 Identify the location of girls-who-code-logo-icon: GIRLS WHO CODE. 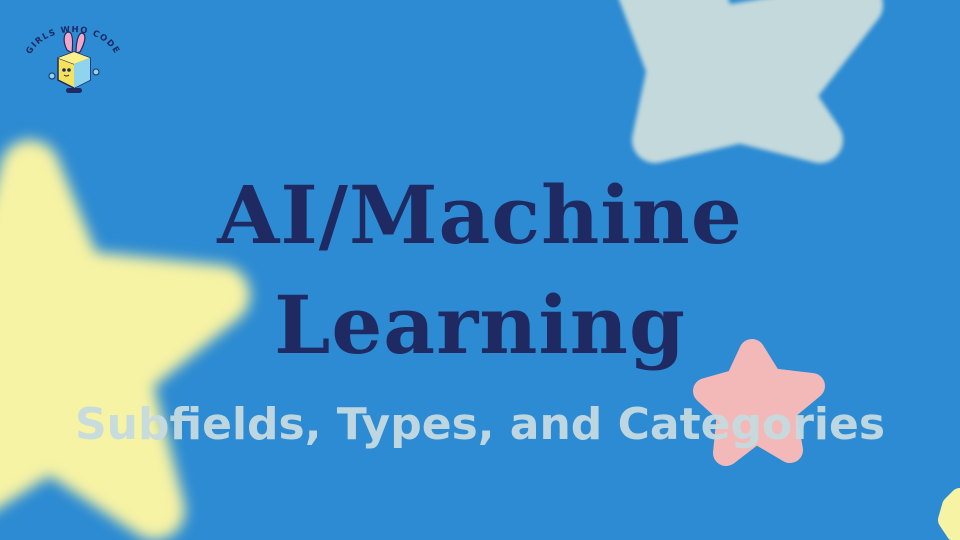
(72, 59).